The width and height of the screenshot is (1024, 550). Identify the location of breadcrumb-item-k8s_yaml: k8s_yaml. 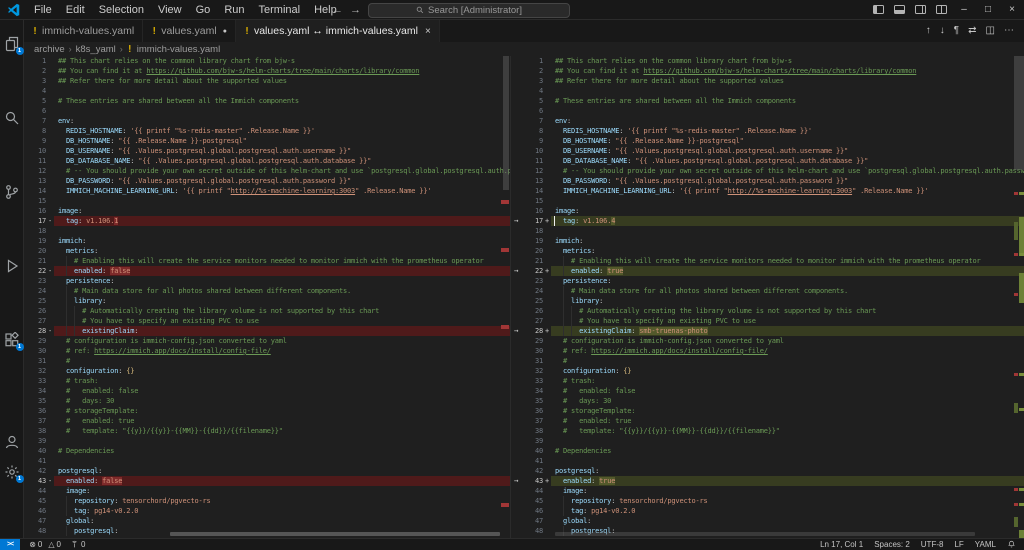
(96, 49).